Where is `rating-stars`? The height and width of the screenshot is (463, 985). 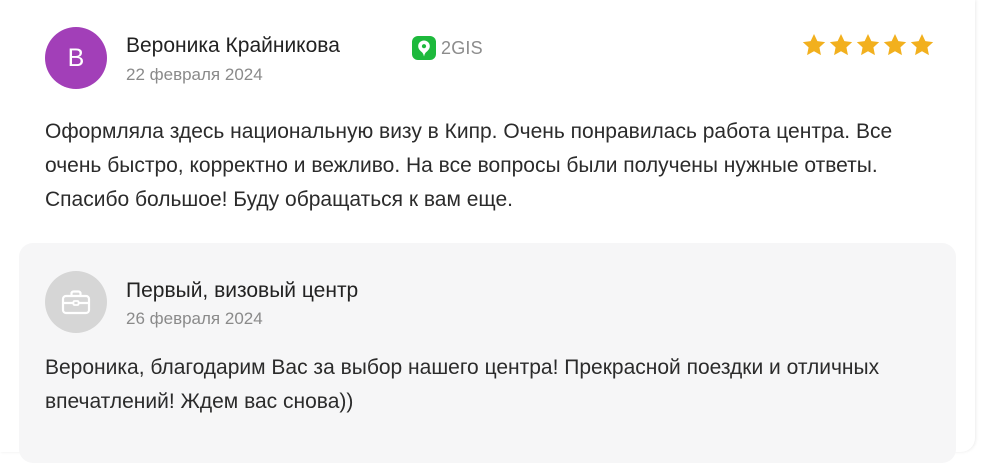
rating-stars is located at coordinates (867, 45).